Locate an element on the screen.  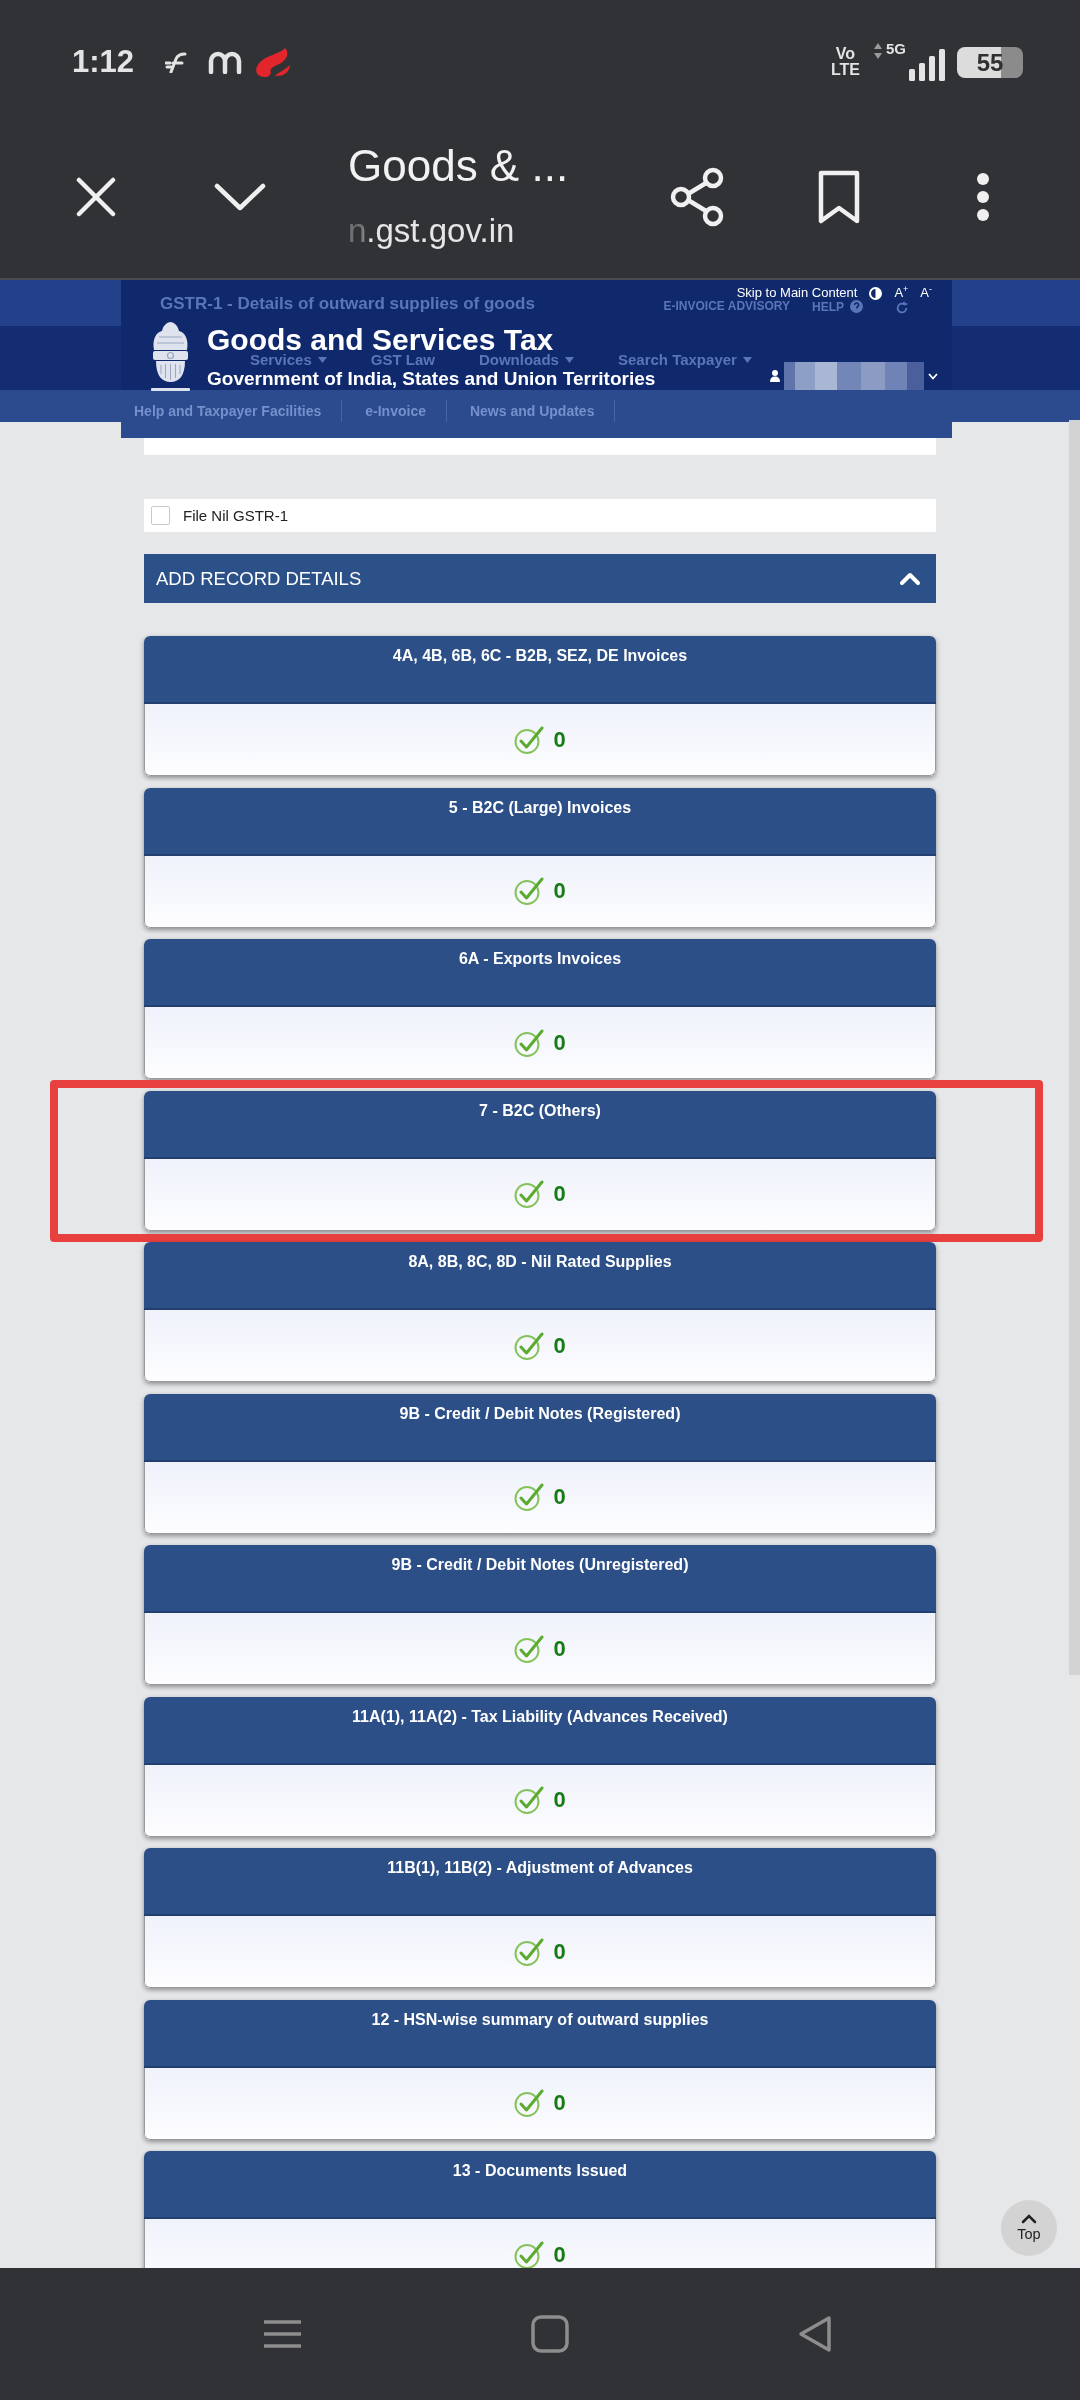
close-icon is located at coordinates (96, 196).